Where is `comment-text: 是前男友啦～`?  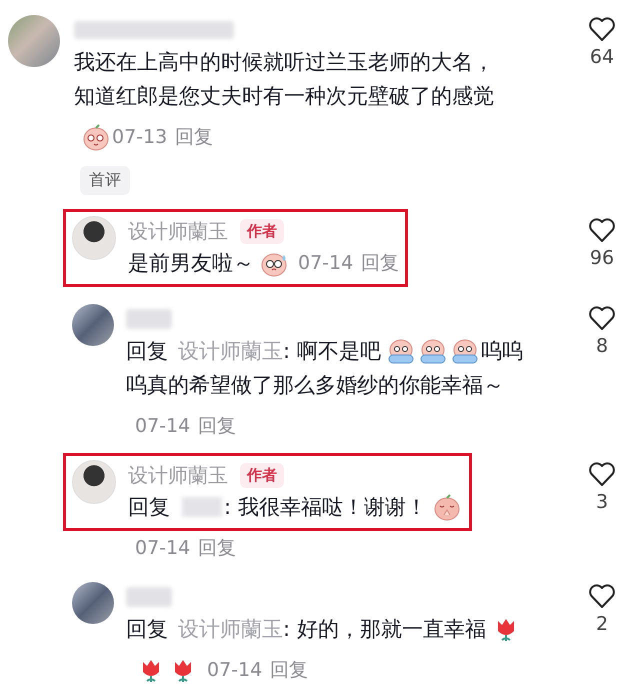
comment-text: 是前男友啦～ is located at coordinates (191, 263).